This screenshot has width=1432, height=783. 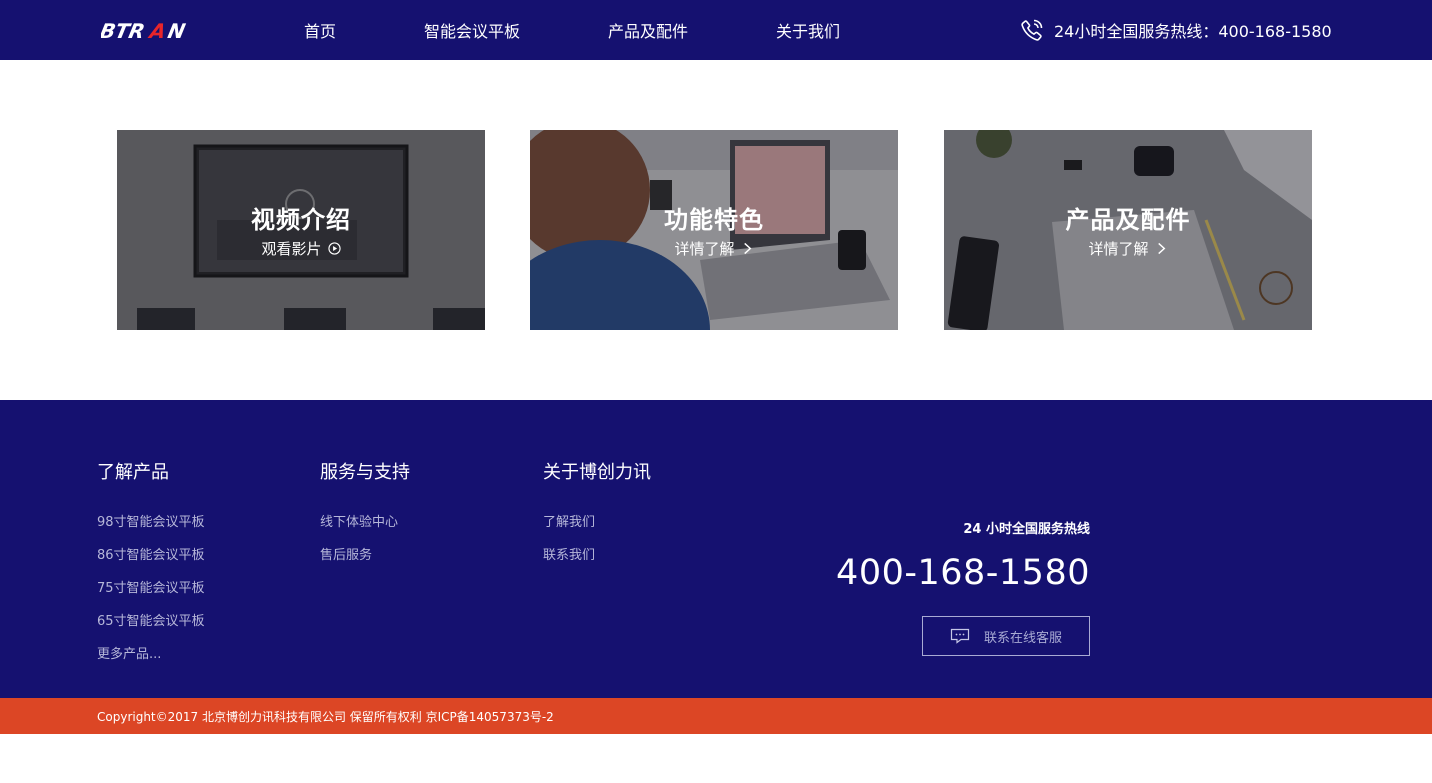 What do you see at coordinates (1128, 220) in the screenshot?
I see `card-title: 产品及配件` at bounding box center [1128, 220].